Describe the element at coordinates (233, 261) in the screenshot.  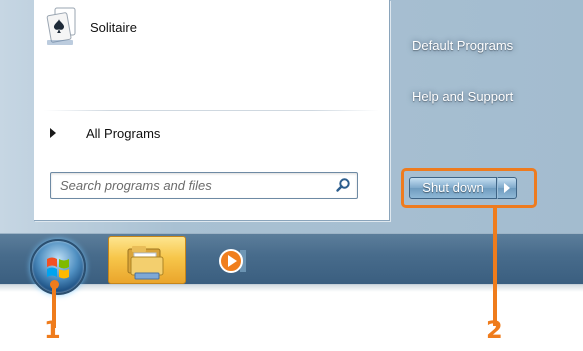
I see `media-player-icon` at that location.